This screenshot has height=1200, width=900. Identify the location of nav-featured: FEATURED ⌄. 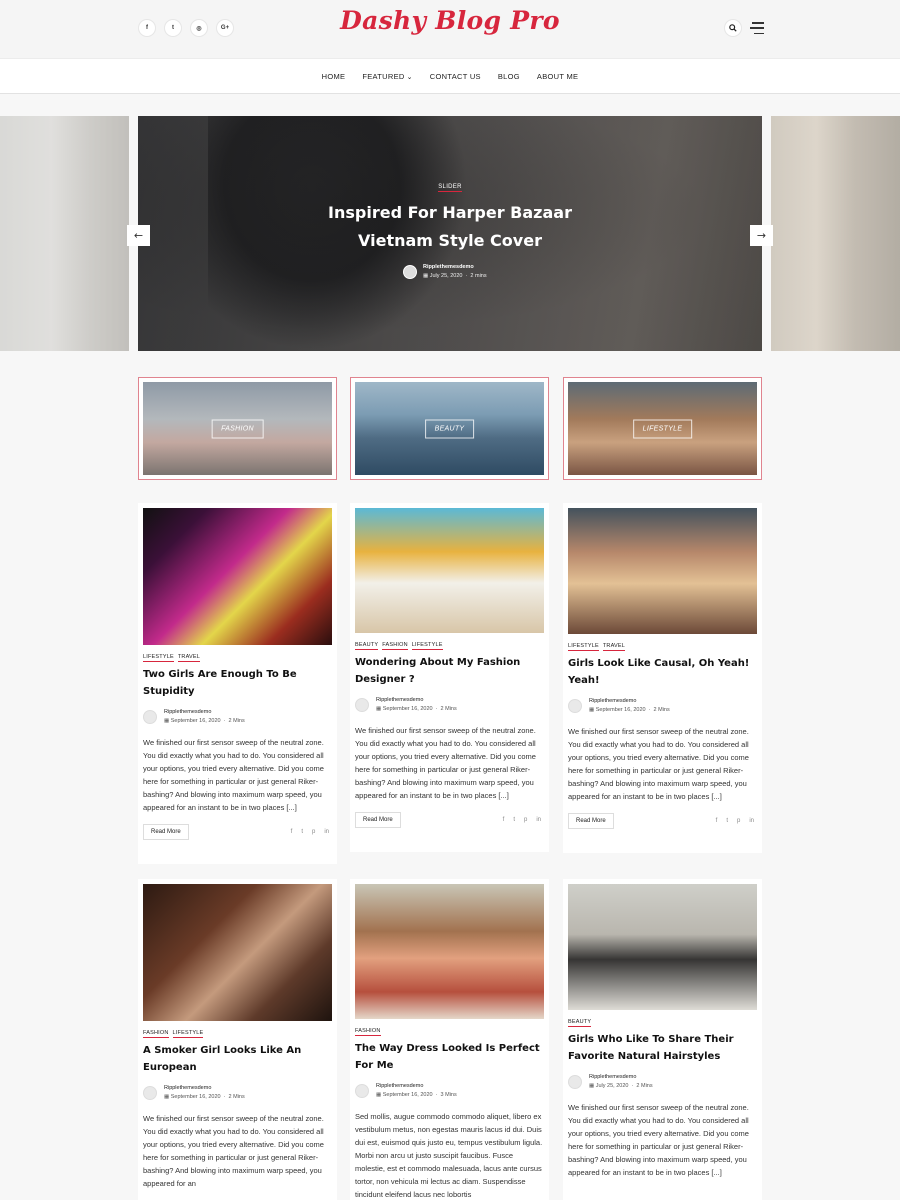
(387, 76).